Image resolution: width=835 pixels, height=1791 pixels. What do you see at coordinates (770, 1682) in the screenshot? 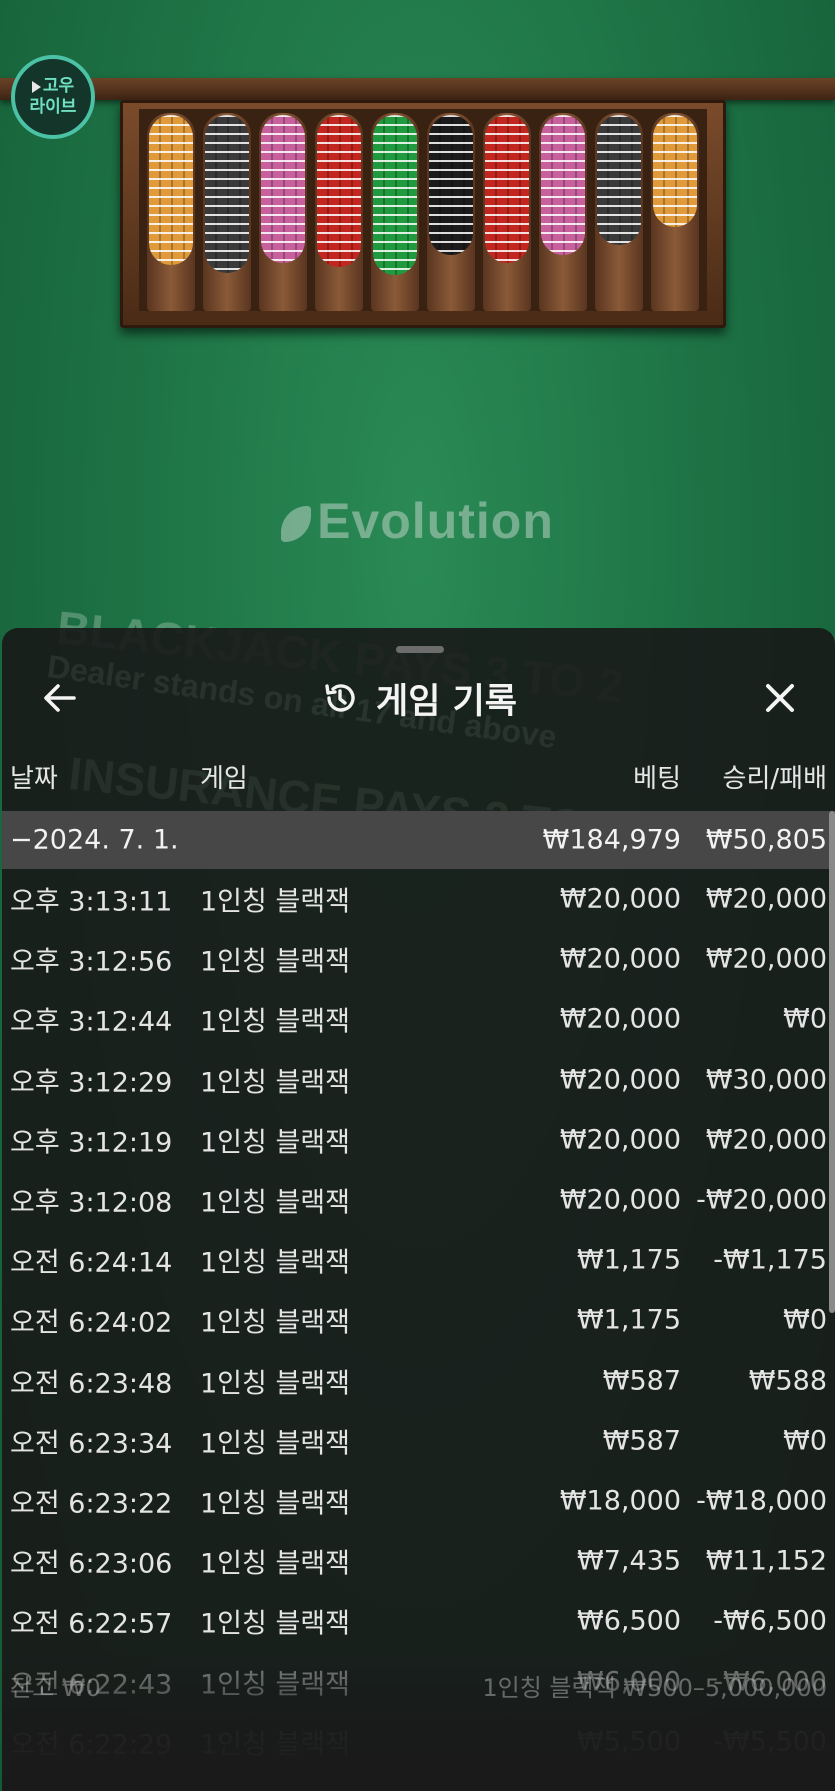
I see `row-result: -₩6,000` at bounding box center [770, 1682].